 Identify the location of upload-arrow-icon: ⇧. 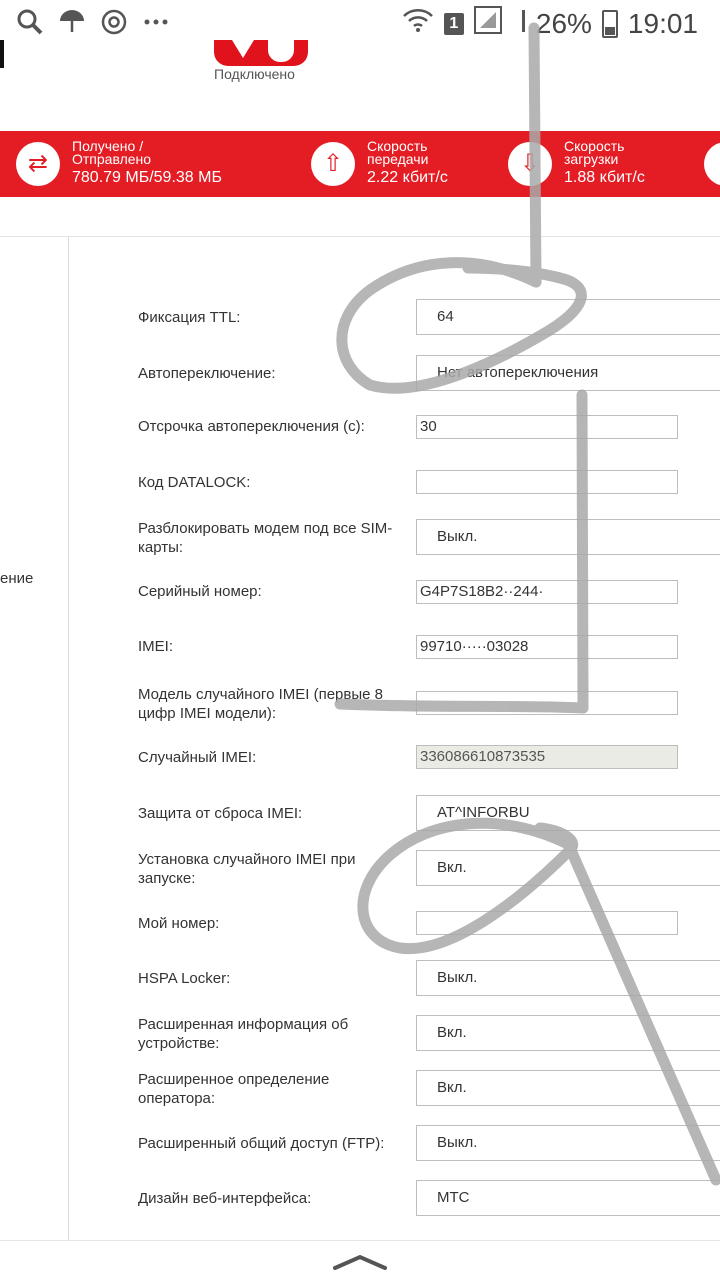
(333, 164).